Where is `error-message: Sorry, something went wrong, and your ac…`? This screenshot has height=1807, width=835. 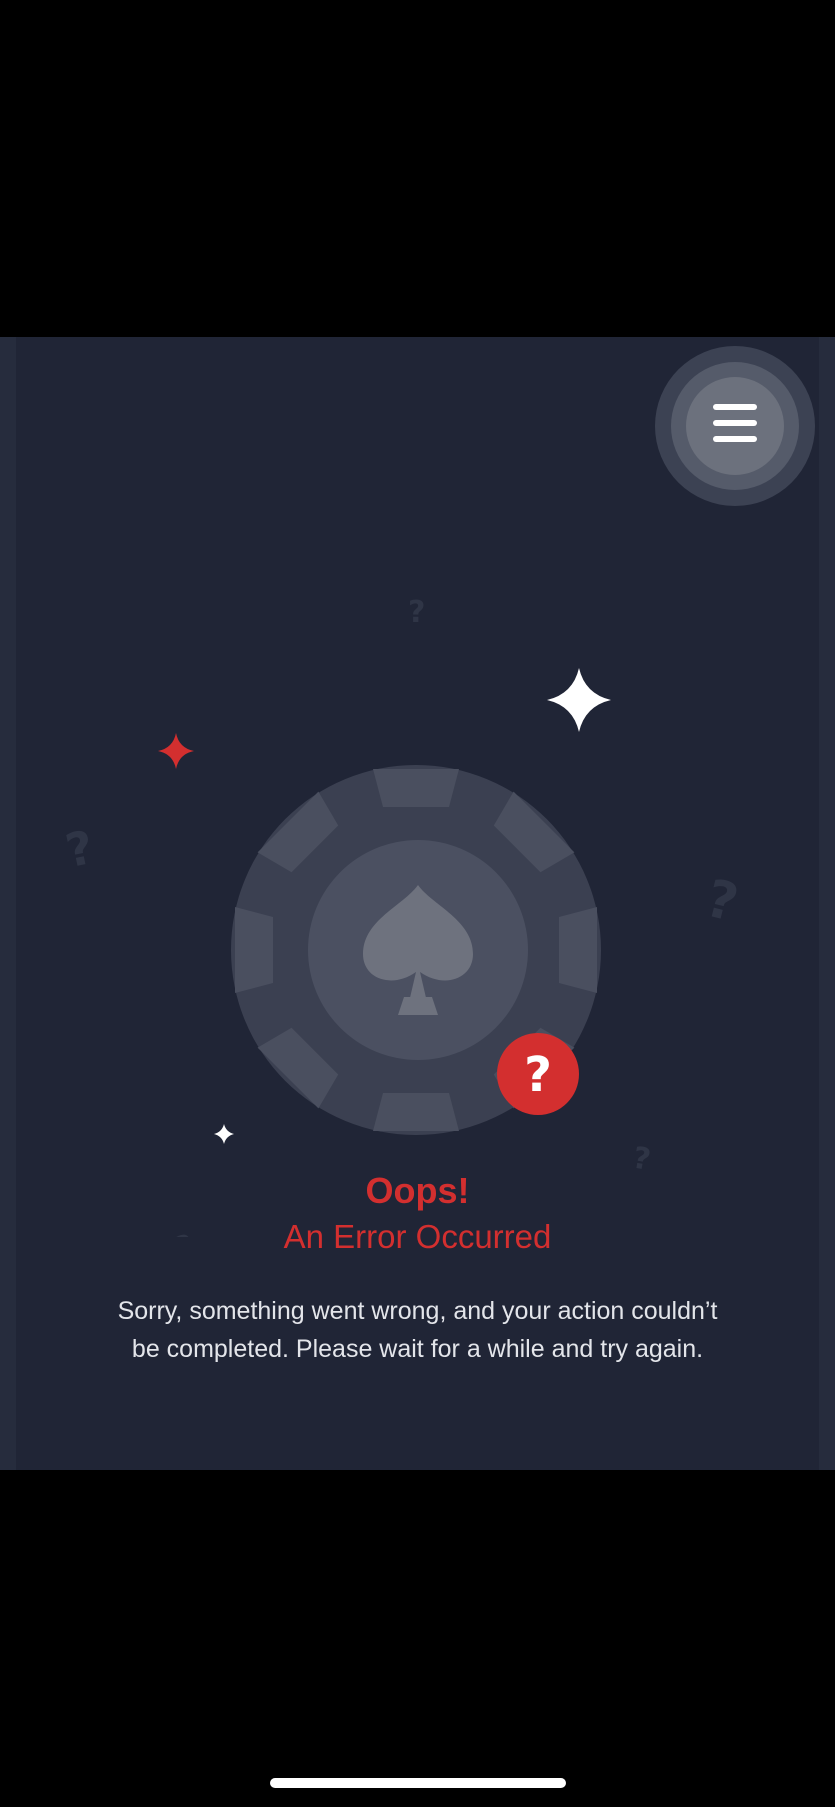
error-message: Sorry, something went wrong, and your ac… is located at coordinates (417, 1330).